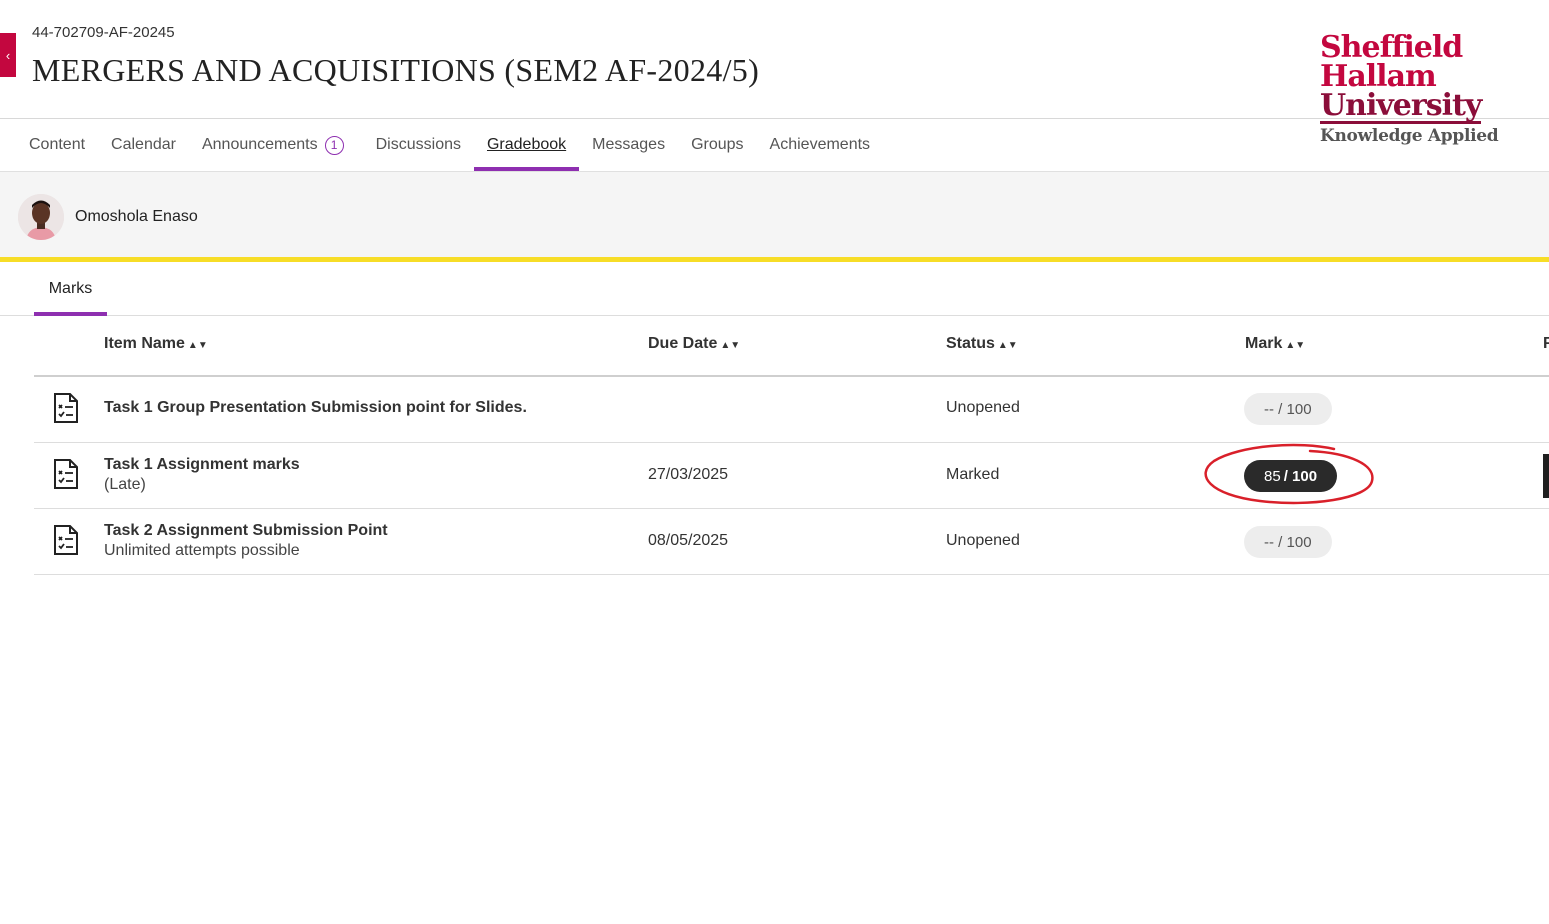  I want to click on tab-discussions: Discussions, so click(418, 145).